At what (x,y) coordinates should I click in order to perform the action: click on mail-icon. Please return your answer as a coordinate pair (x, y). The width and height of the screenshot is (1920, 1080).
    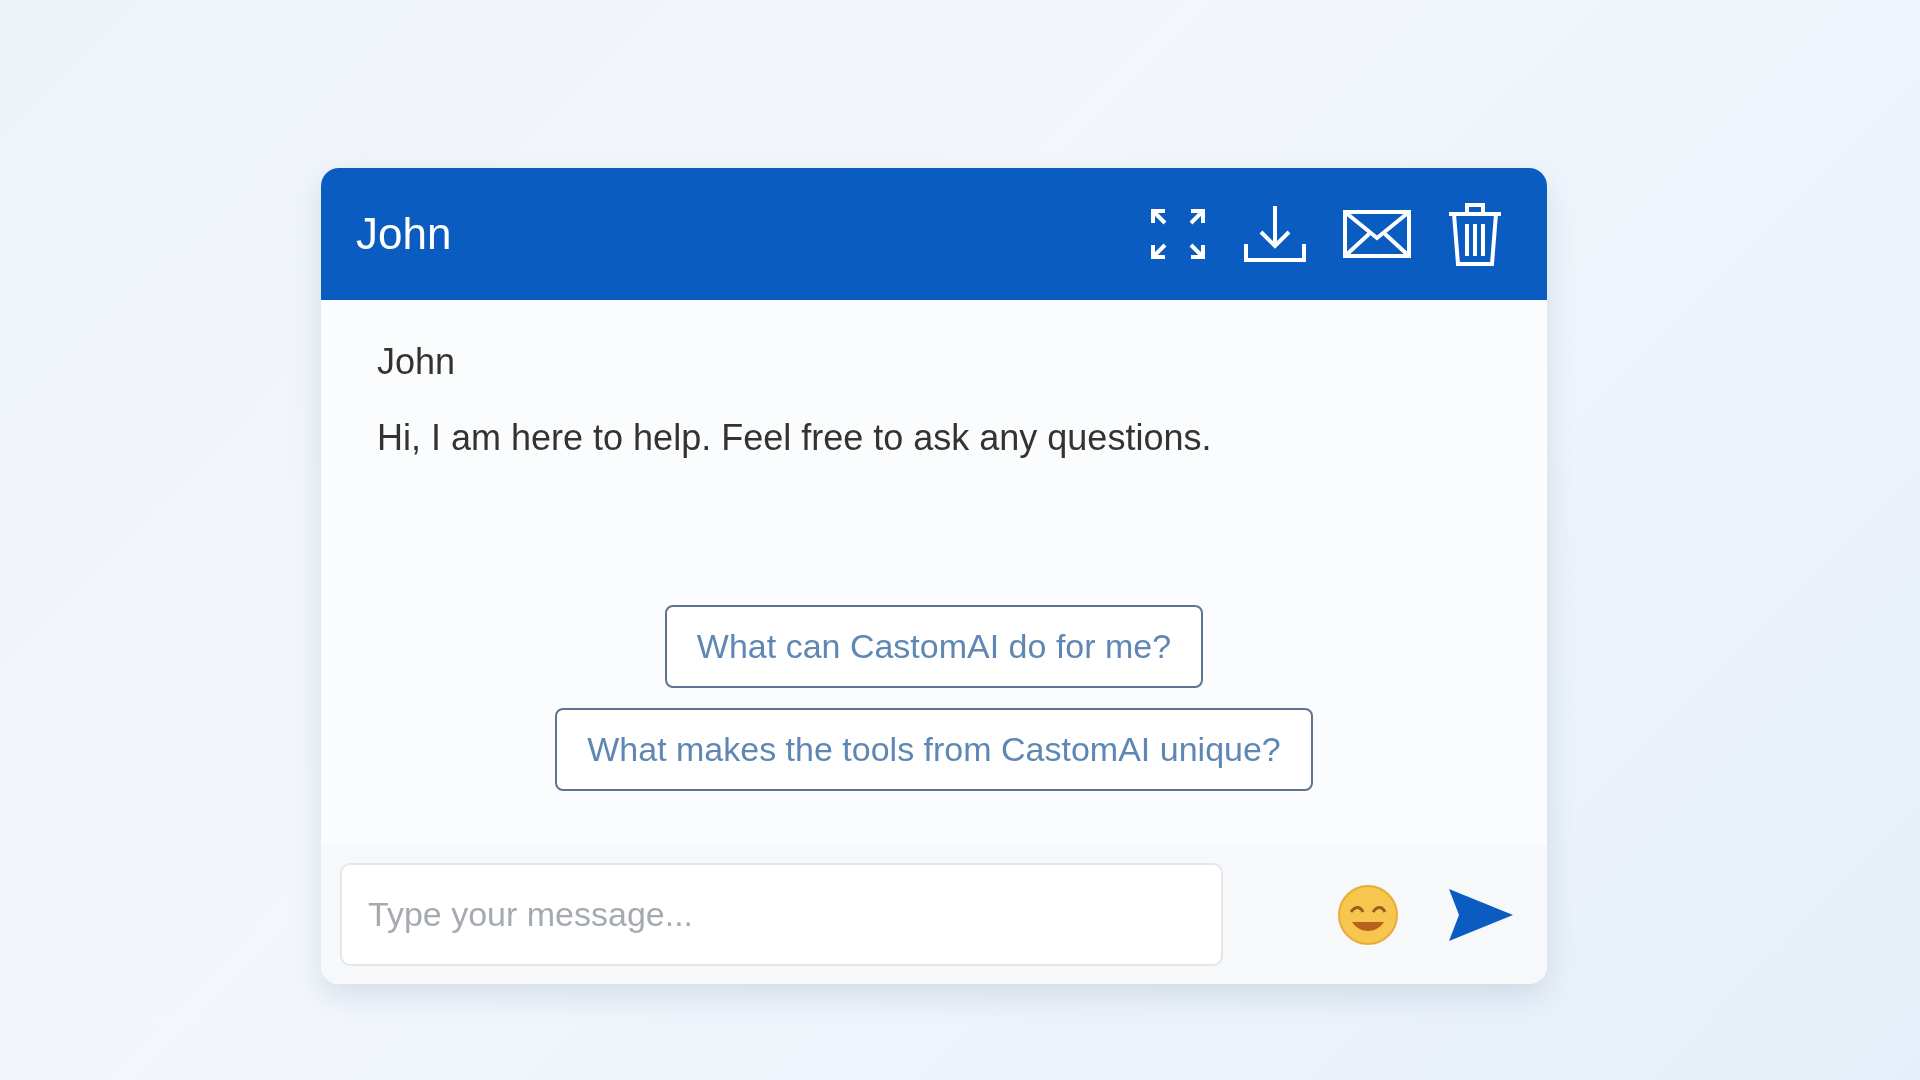
    Looking at the image, I should click on (1377, 234).